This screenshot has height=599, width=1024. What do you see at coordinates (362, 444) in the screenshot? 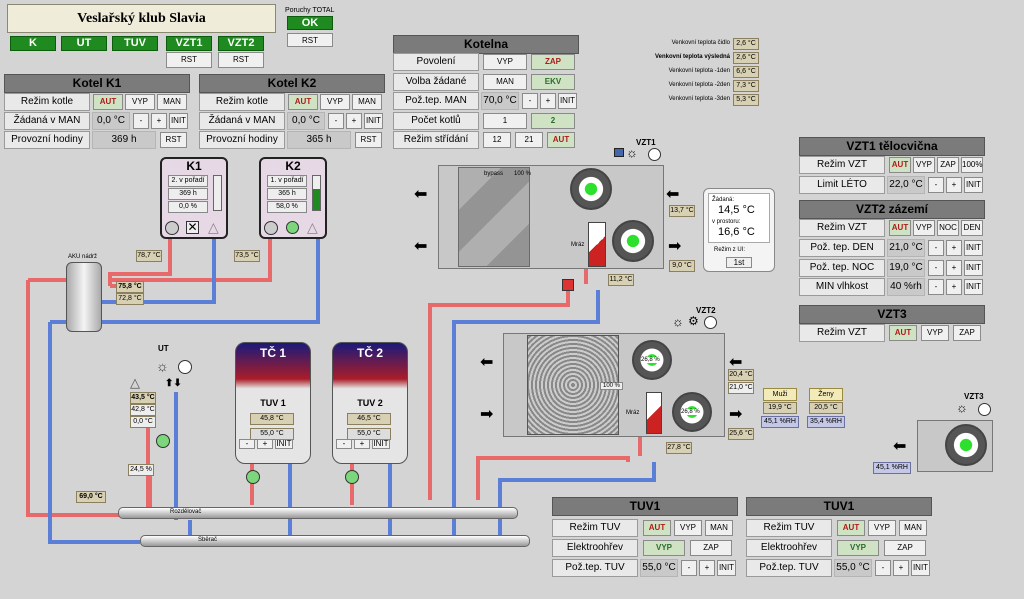
I see `tuv2-plus-button: +` at bounding box center [362, 444].